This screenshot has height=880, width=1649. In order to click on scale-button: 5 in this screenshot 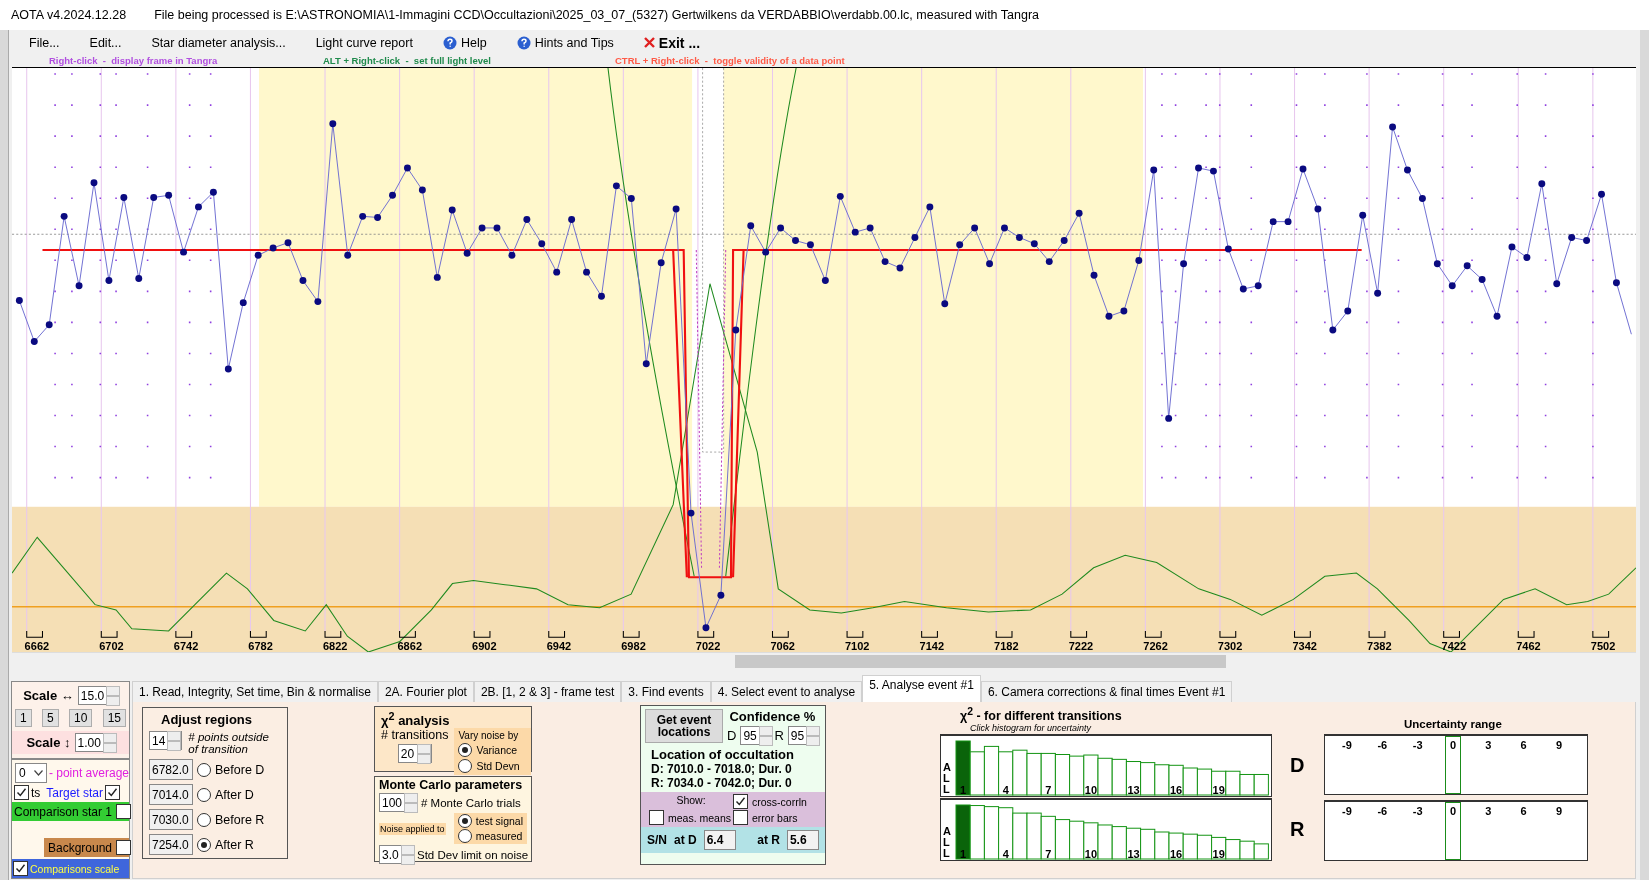, I will do `click(50, 718)`.